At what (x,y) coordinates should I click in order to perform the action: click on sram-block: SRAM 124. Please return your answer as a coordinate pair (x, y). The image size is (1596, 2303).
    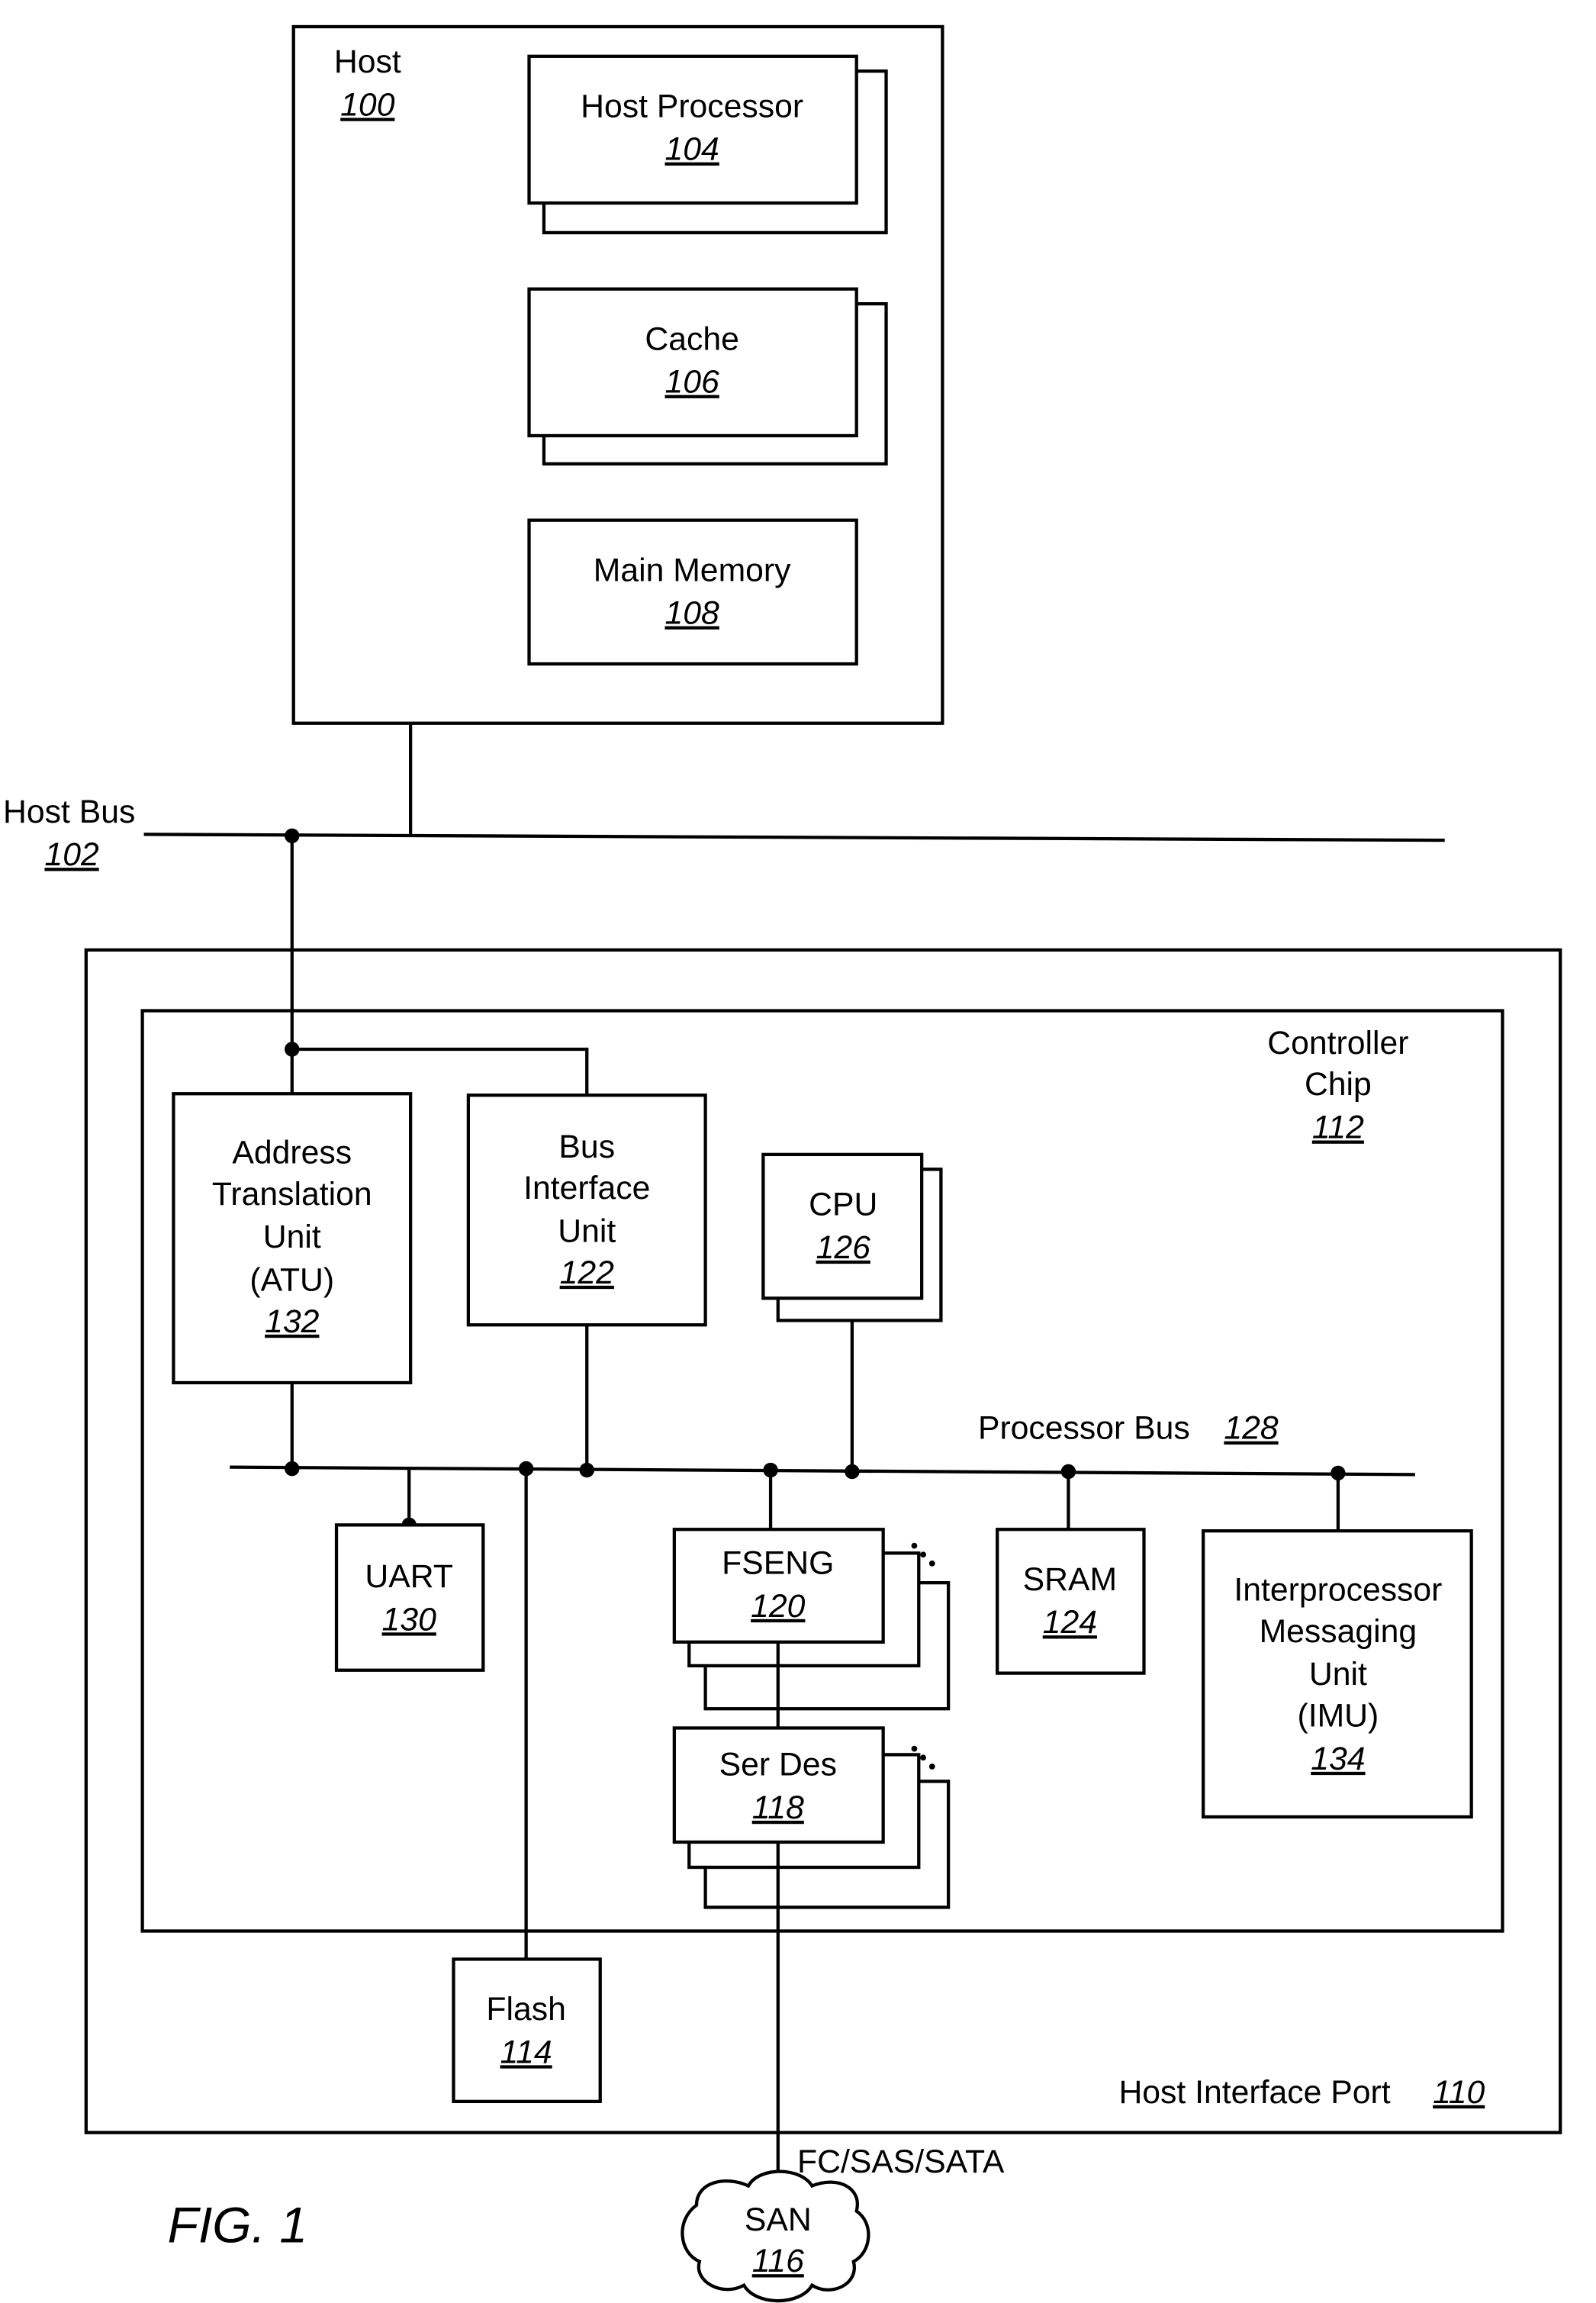
    Looking at the image, I should click on (1071, 1602).